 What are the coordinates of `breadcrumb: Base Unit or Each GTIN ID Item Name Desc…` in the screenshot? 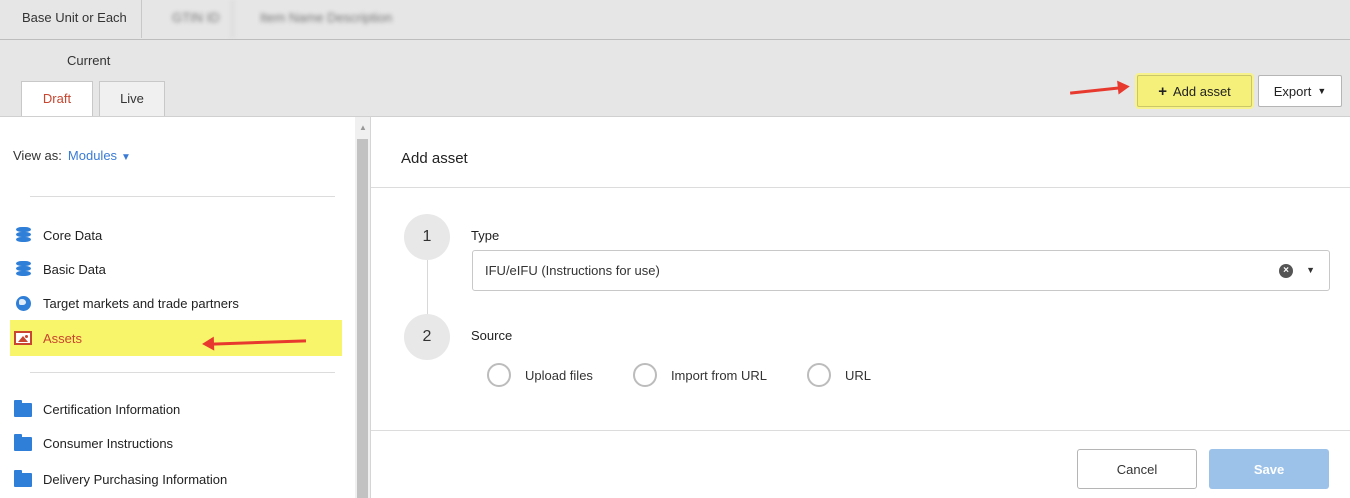 It's located at (675, 20).